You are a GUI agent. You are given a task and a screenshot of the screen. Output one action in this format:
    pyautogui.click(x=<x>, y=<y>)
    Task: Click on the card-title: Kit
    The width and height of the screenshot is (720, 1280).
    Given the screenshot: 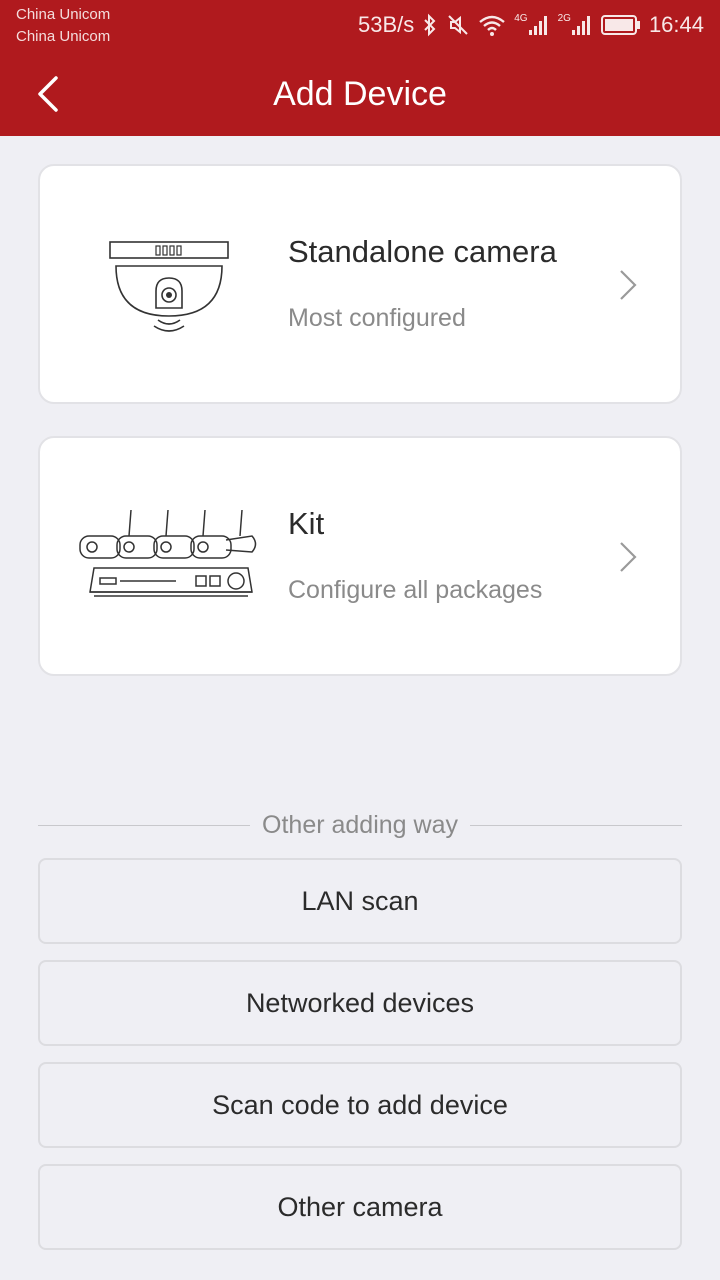 What is the action you would take?
    pyautogui.click(x=306, y=523)
    